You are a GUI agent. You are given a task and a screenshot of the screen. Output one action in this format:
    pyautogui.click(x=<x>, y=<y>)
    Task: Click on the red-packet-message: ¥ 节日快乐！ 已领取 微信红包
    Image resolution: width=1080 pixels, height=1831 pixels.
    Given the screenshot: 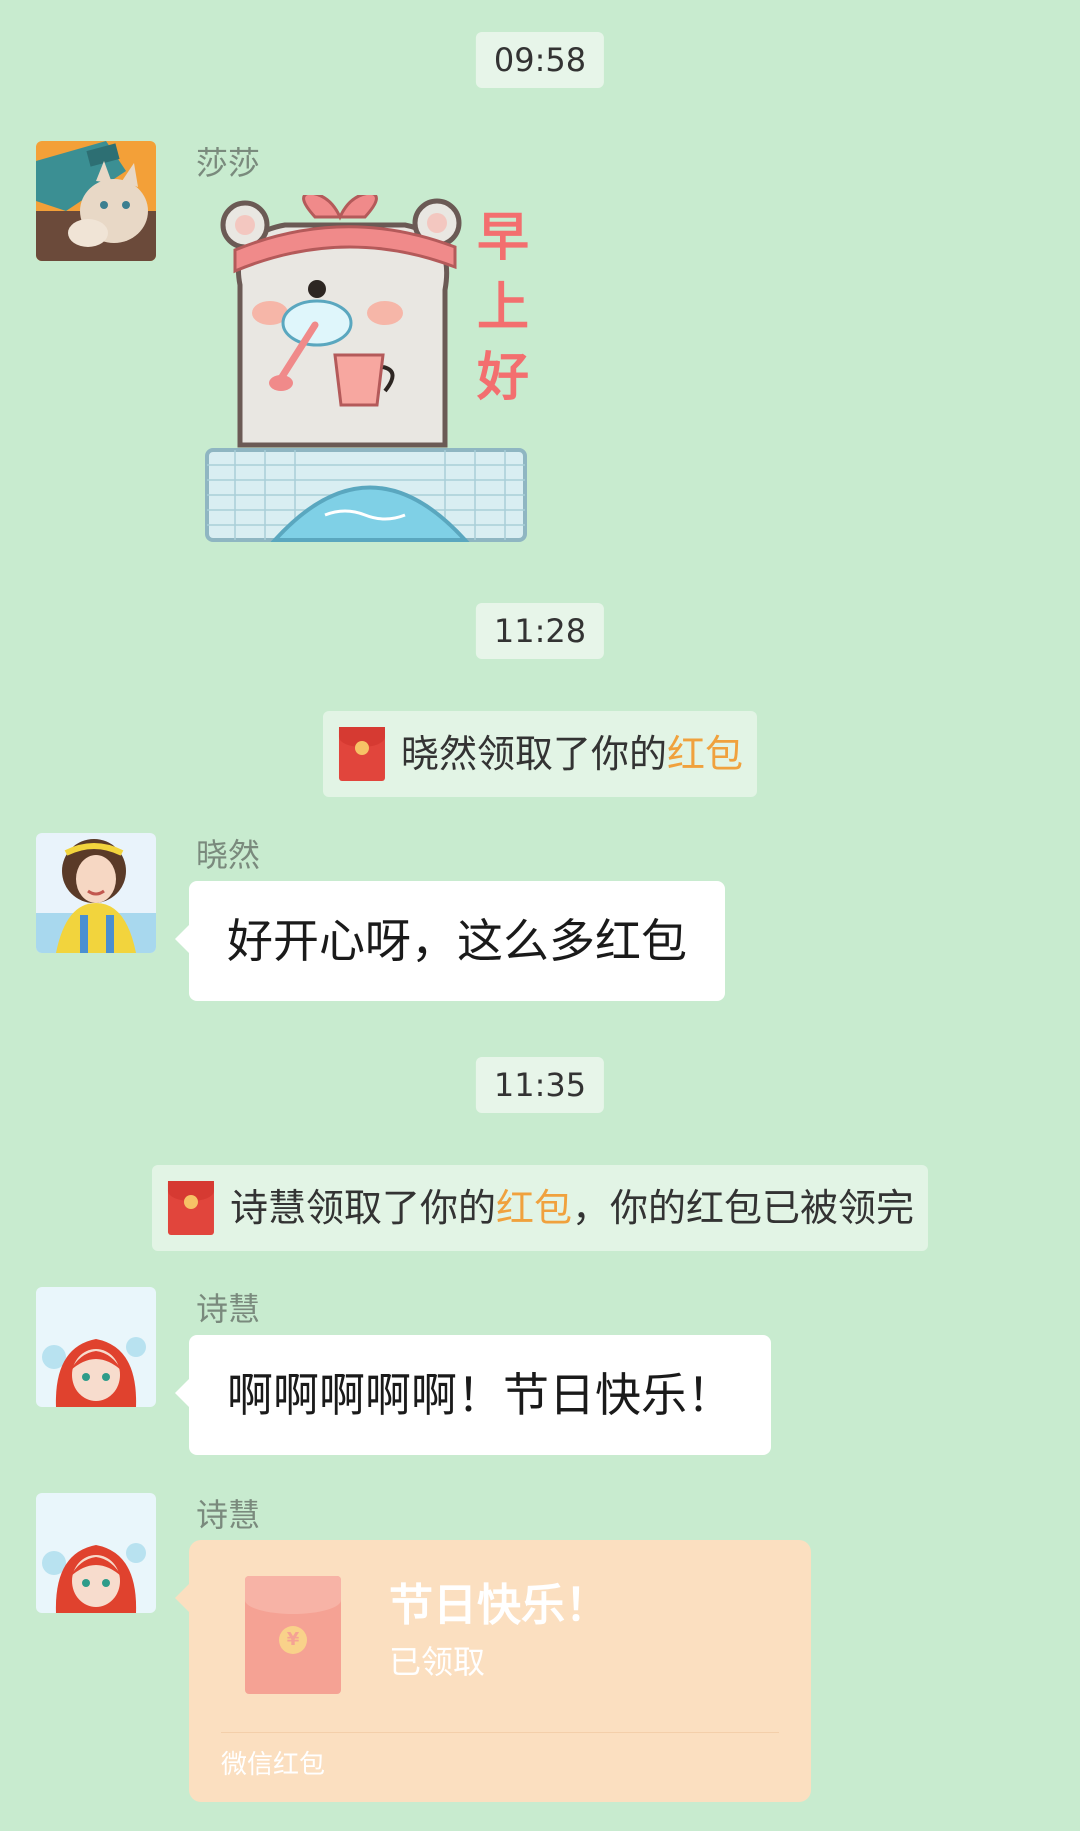 What is the action you would take?
    pyautogui.click(x=493, y=1671)
    